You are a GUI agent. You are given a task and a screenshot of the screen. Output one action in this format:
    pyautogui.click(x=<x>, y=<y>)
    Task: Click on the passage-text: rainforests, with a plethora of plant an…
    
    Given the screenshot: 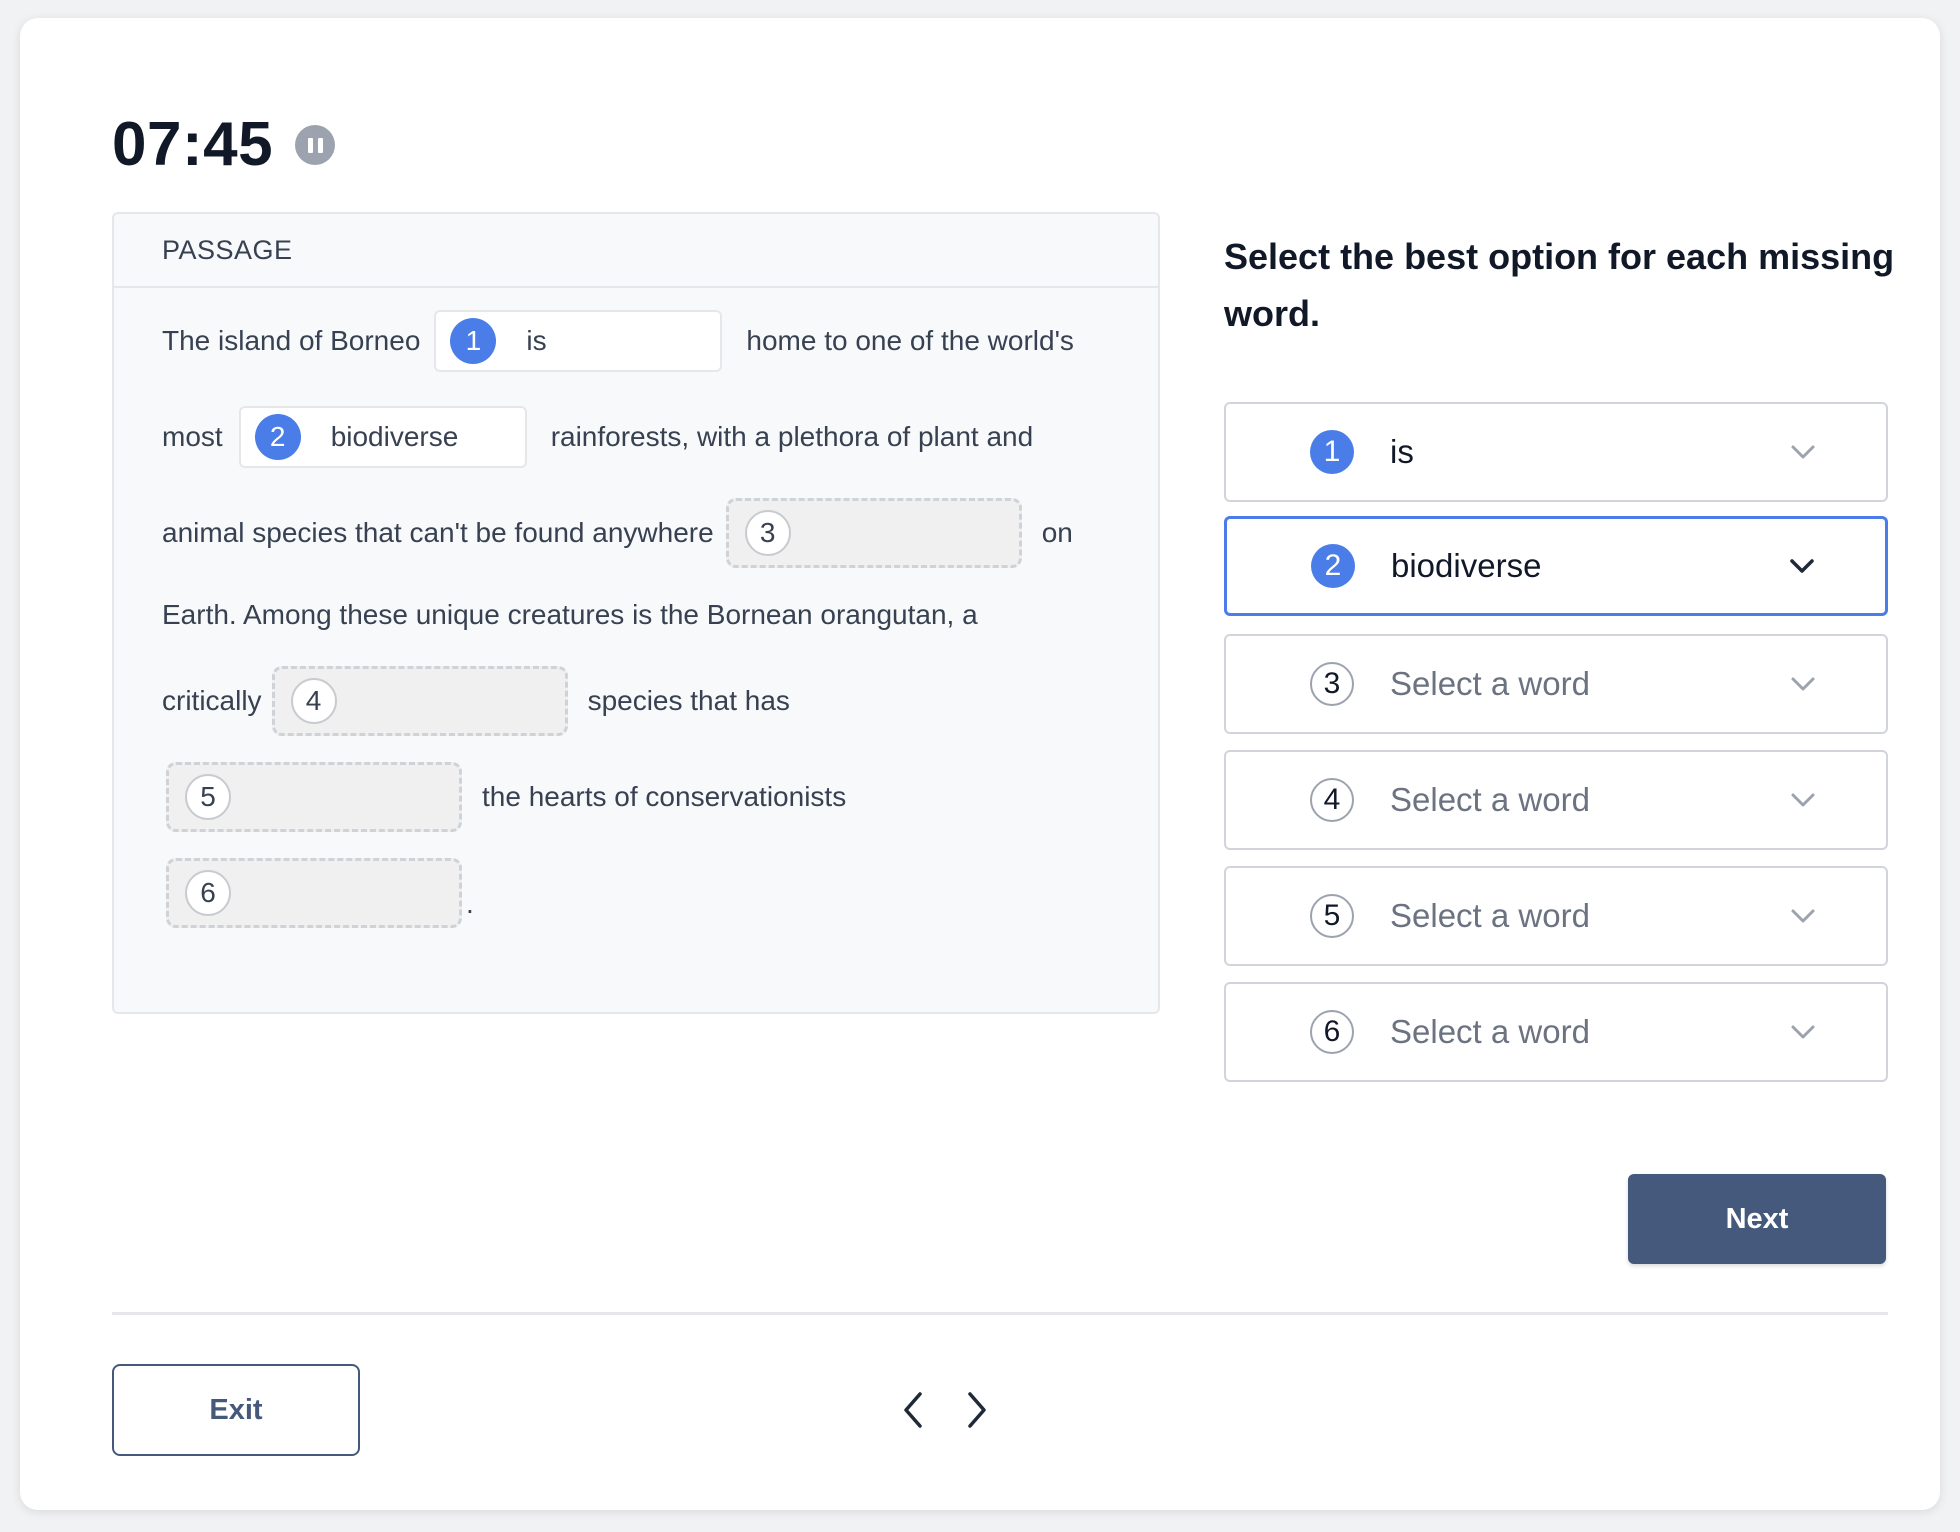 What is the action you would take?
    pyautogui.click(x=792, y=436)
    